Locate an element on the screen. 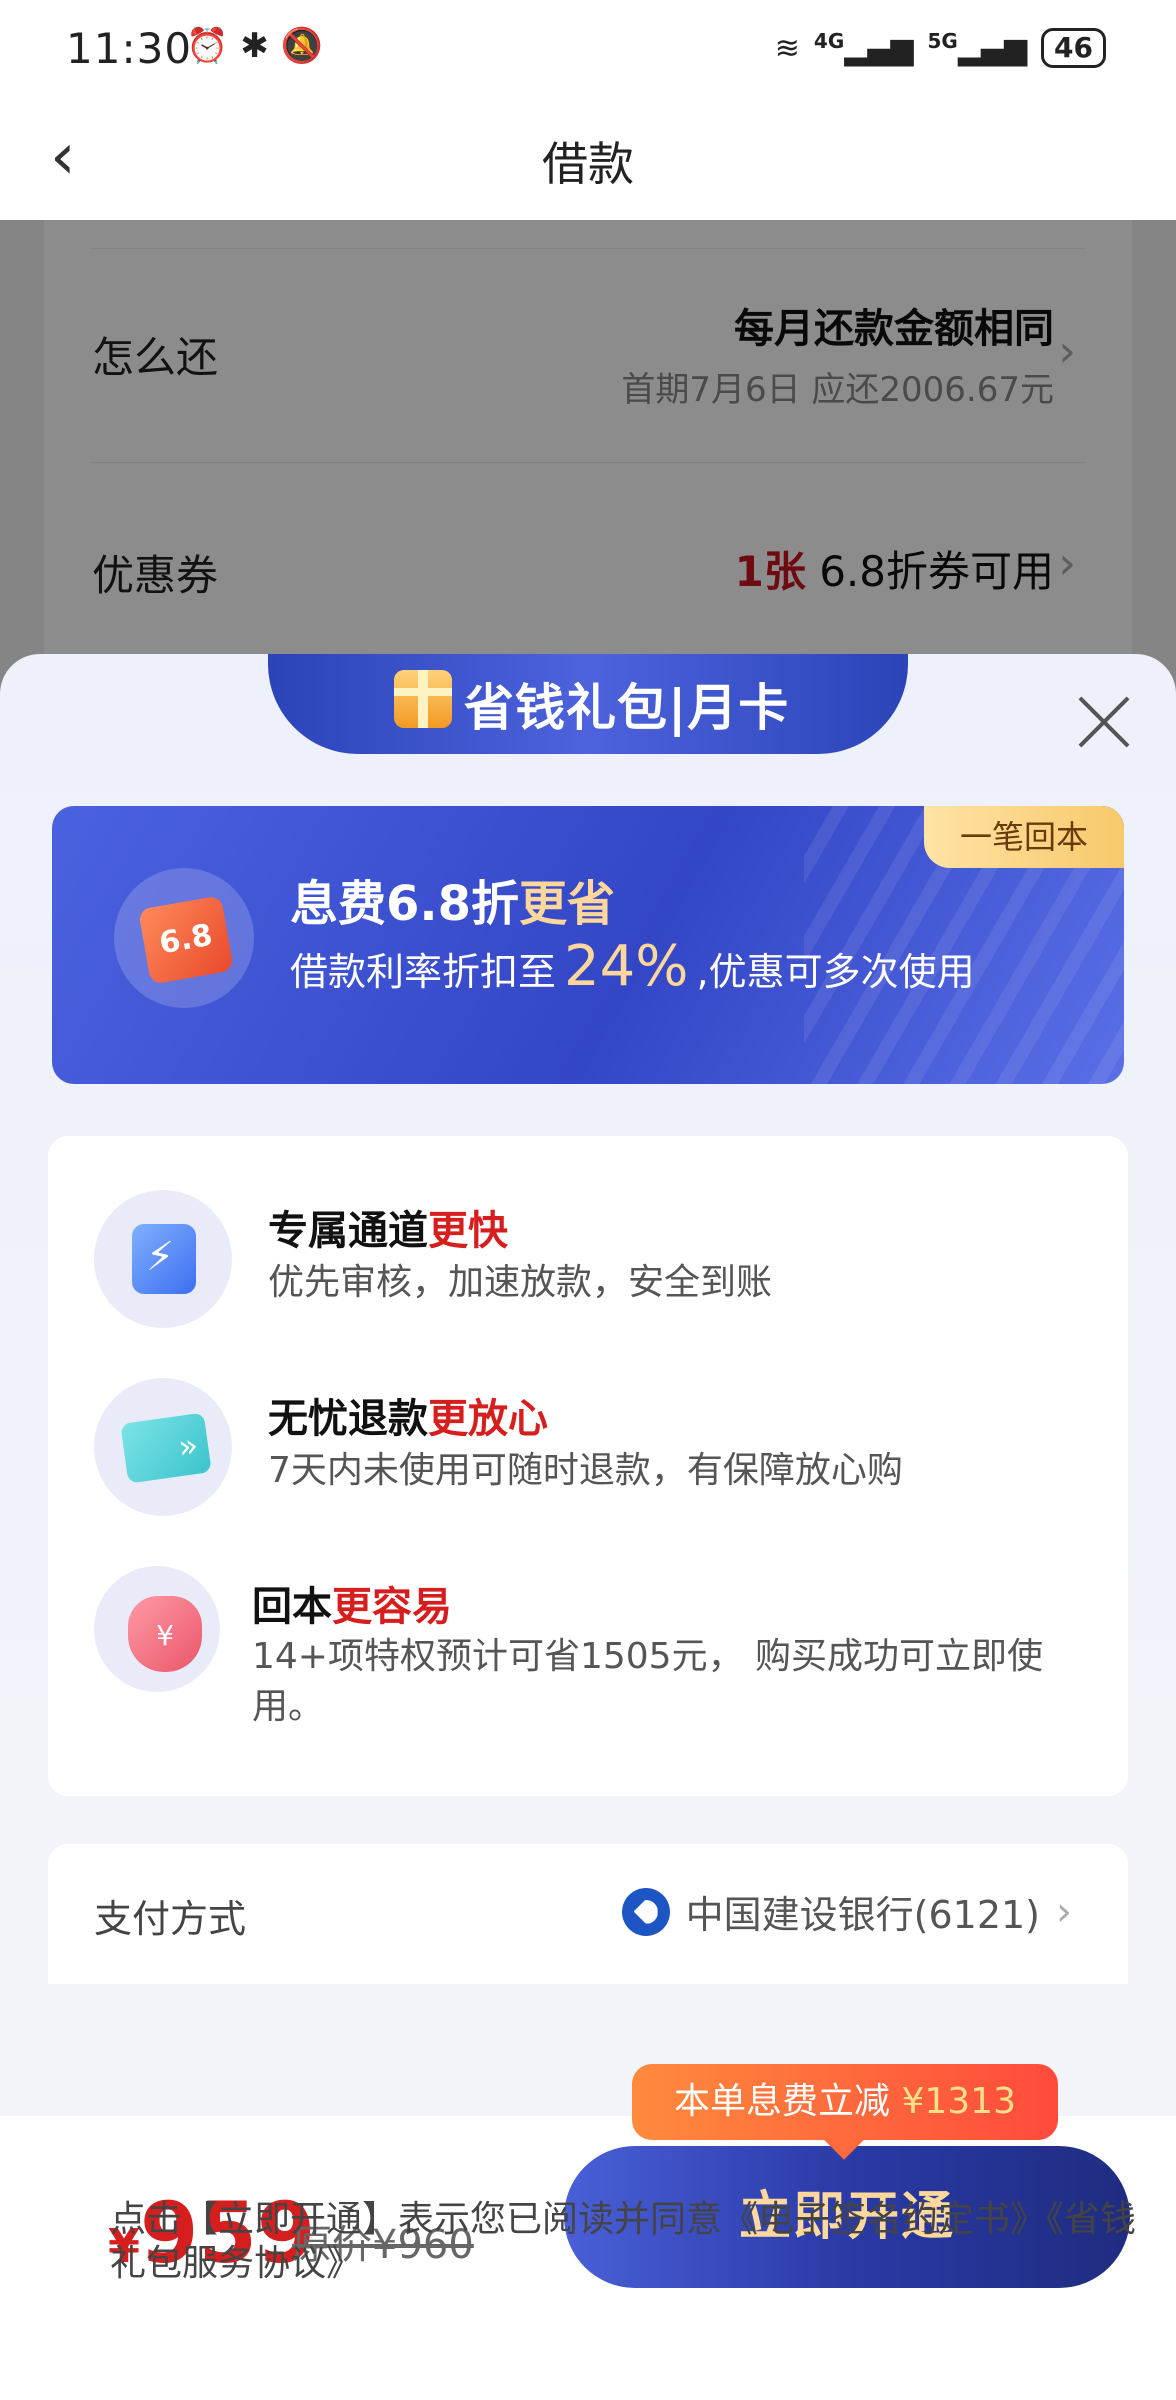 The width and height of the screenshot is (1176, 2400). nav-bar: ‹ 借款 is located at coordinates (588, 160).